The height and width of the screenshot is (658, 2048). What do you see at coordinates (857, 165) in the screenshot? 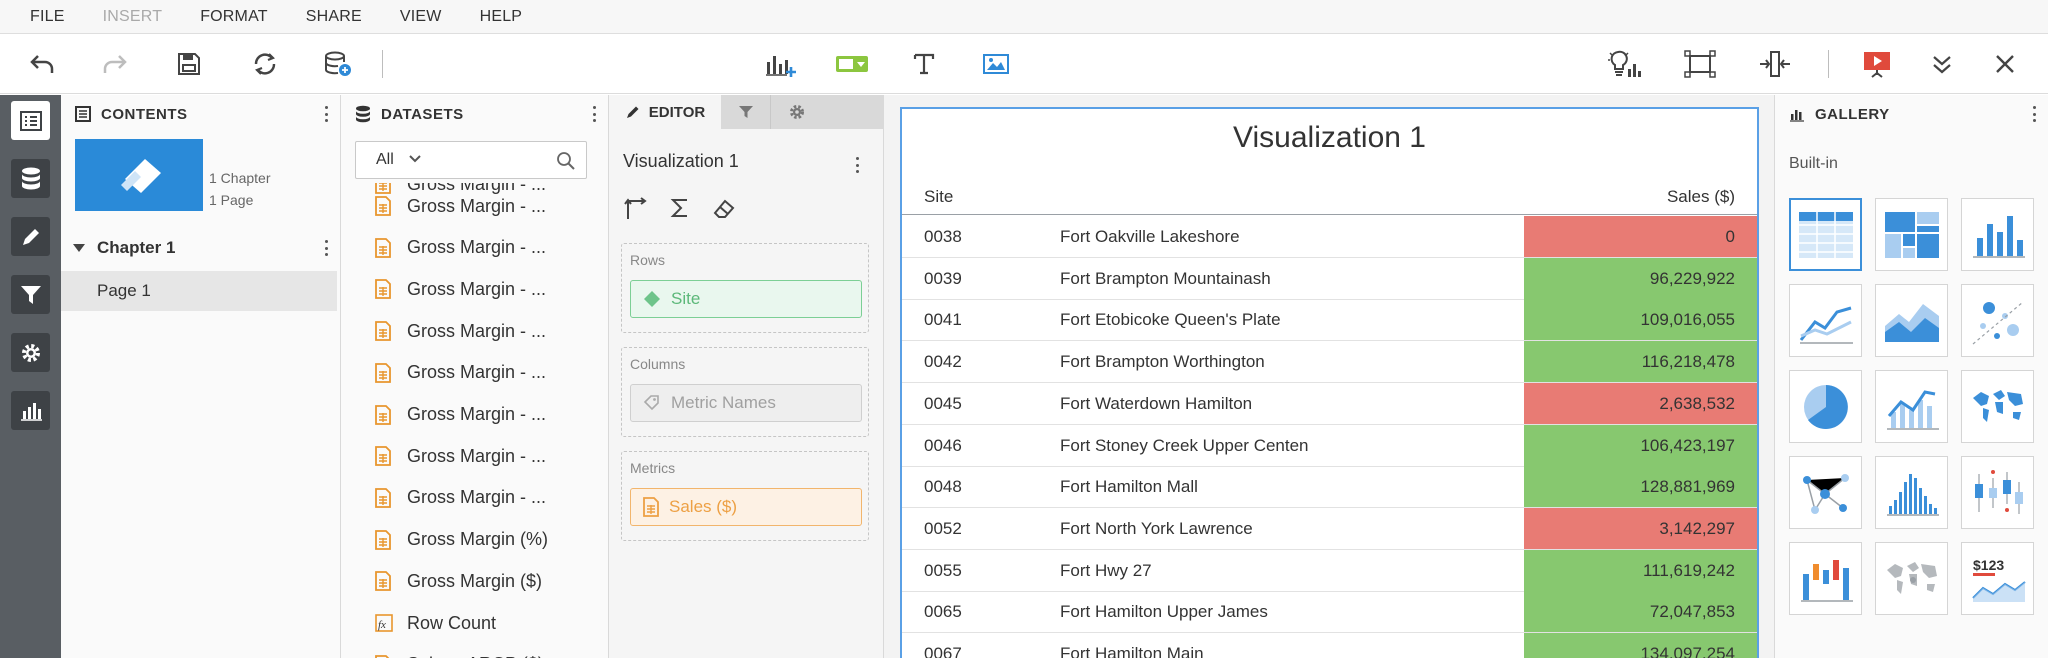
I see `editor-more-icon` at bounding box center [857, 165].